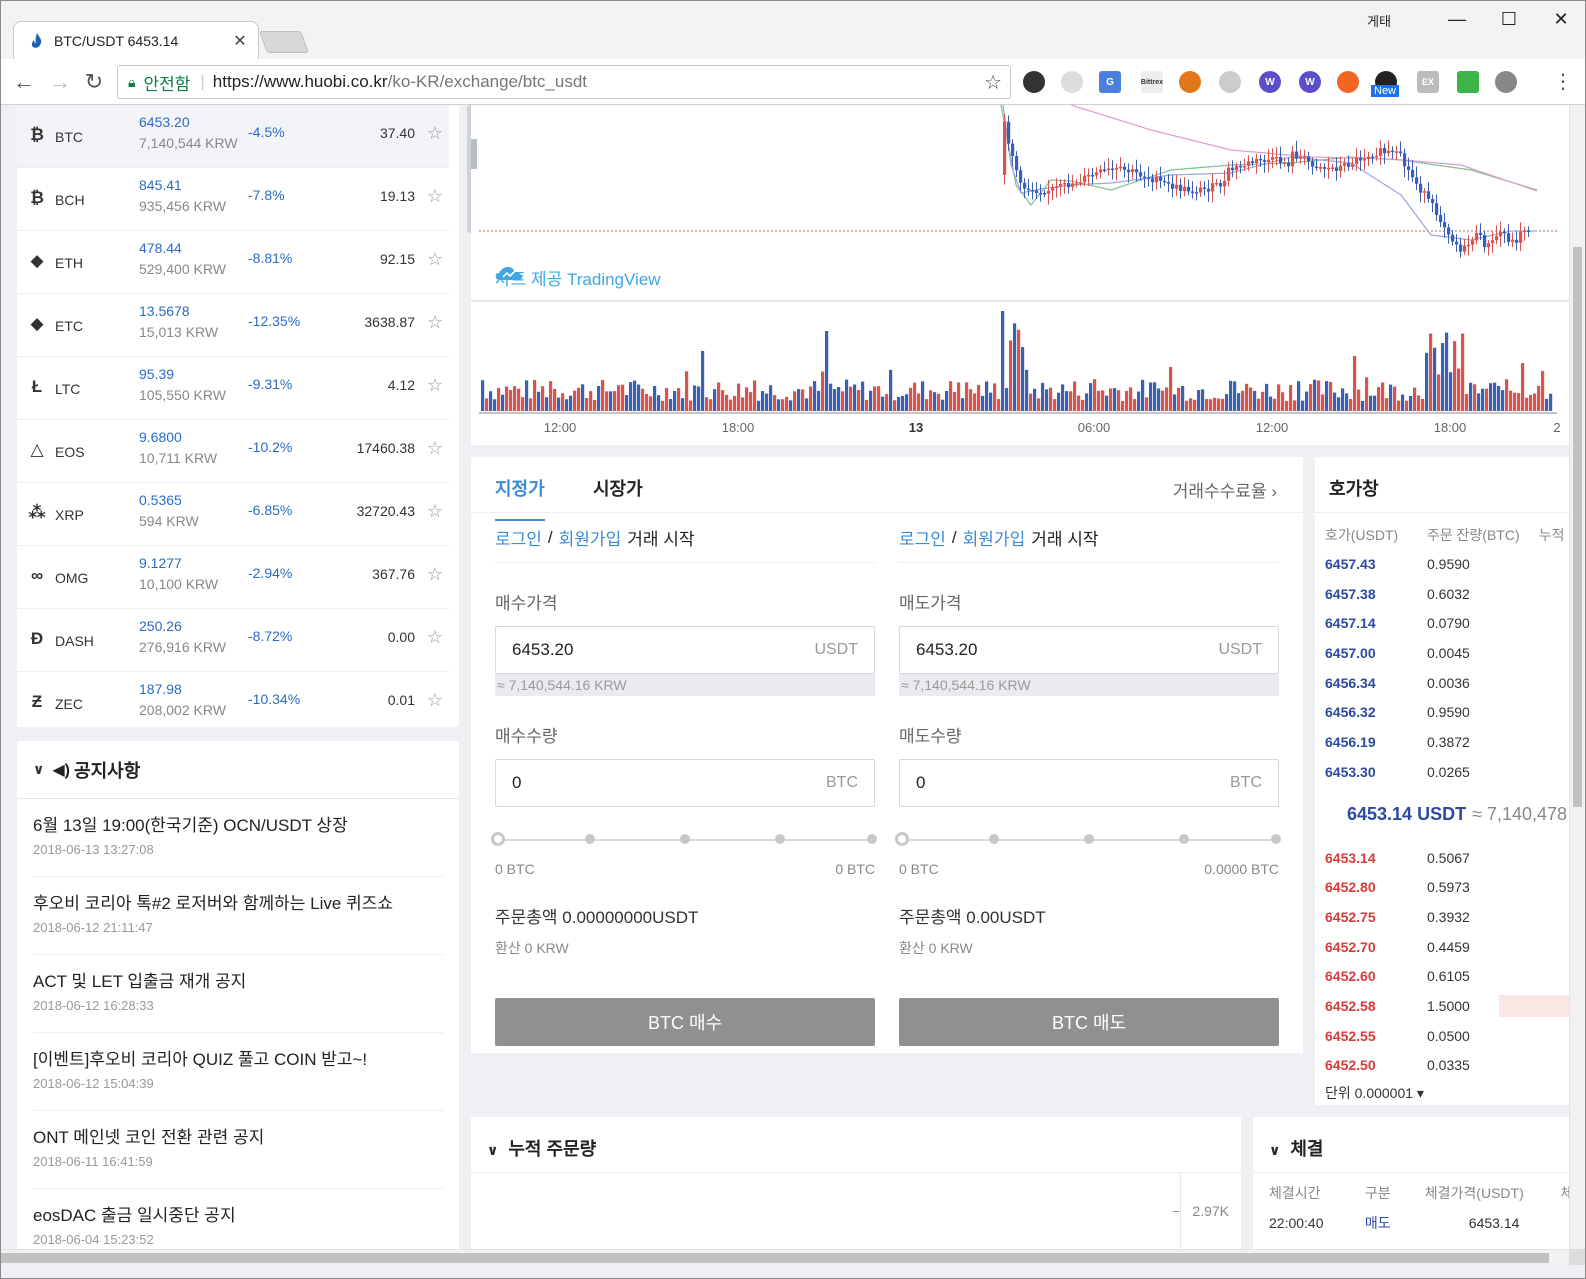 The width and height of the screenshot is (1586, 1279). What do you see at coordinates (1110, 82) in the screenshot?
I see `extension-translate-icon: G` at bounding box center [1110, 82].